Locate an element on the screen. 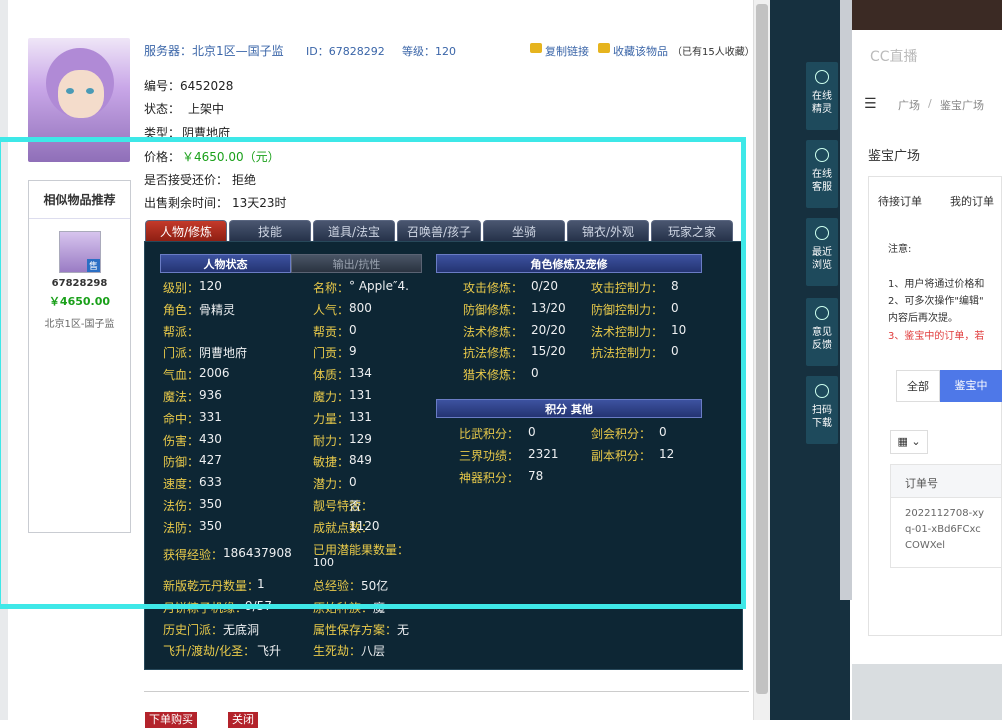 The width and height of the screenshot is (1002, 728). left-stat-11-label: 法防： is located at coordinates (181, 527).